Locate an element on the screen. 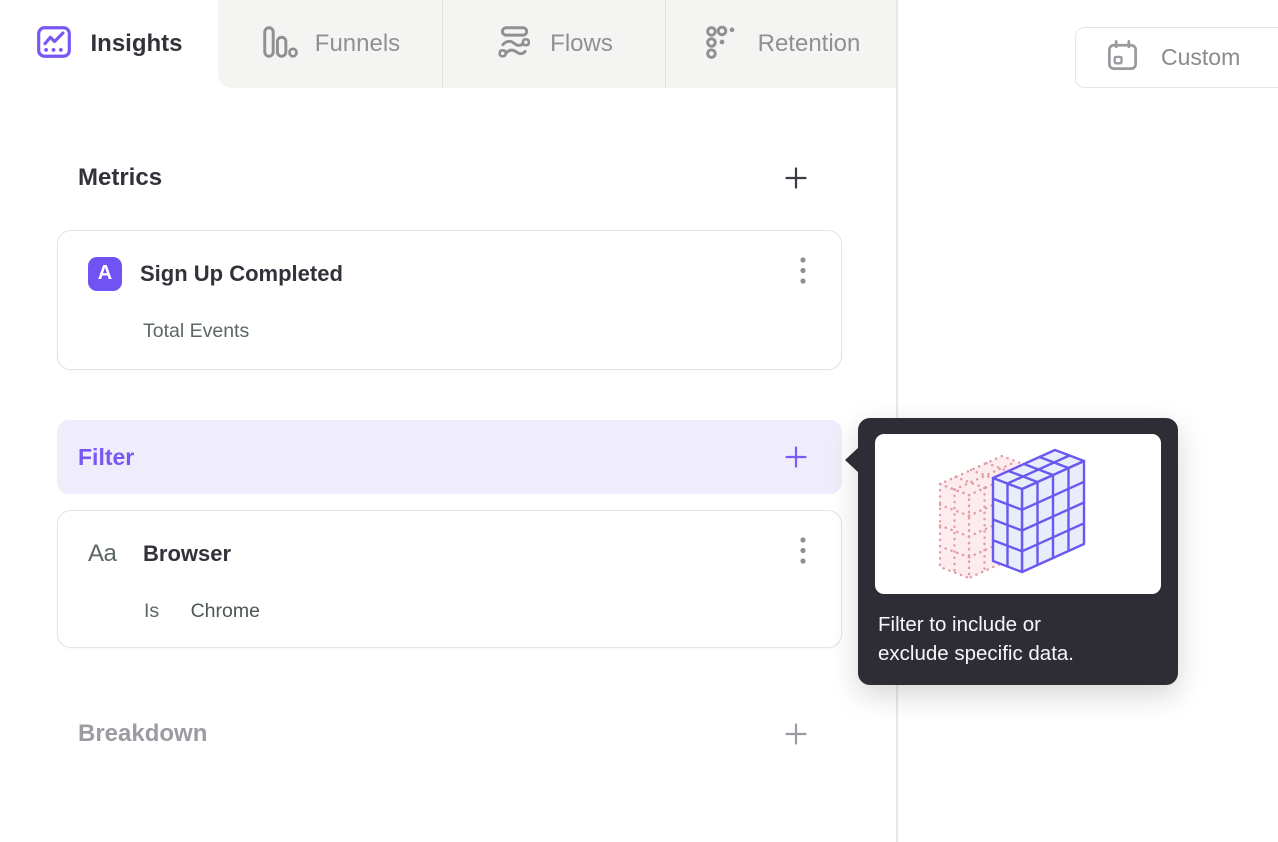 The height and width of the screenshot is (842, 1278). metric-card-sign-up-completed: A Sign Up Completed Total Events is located at coordinates (449, 300).